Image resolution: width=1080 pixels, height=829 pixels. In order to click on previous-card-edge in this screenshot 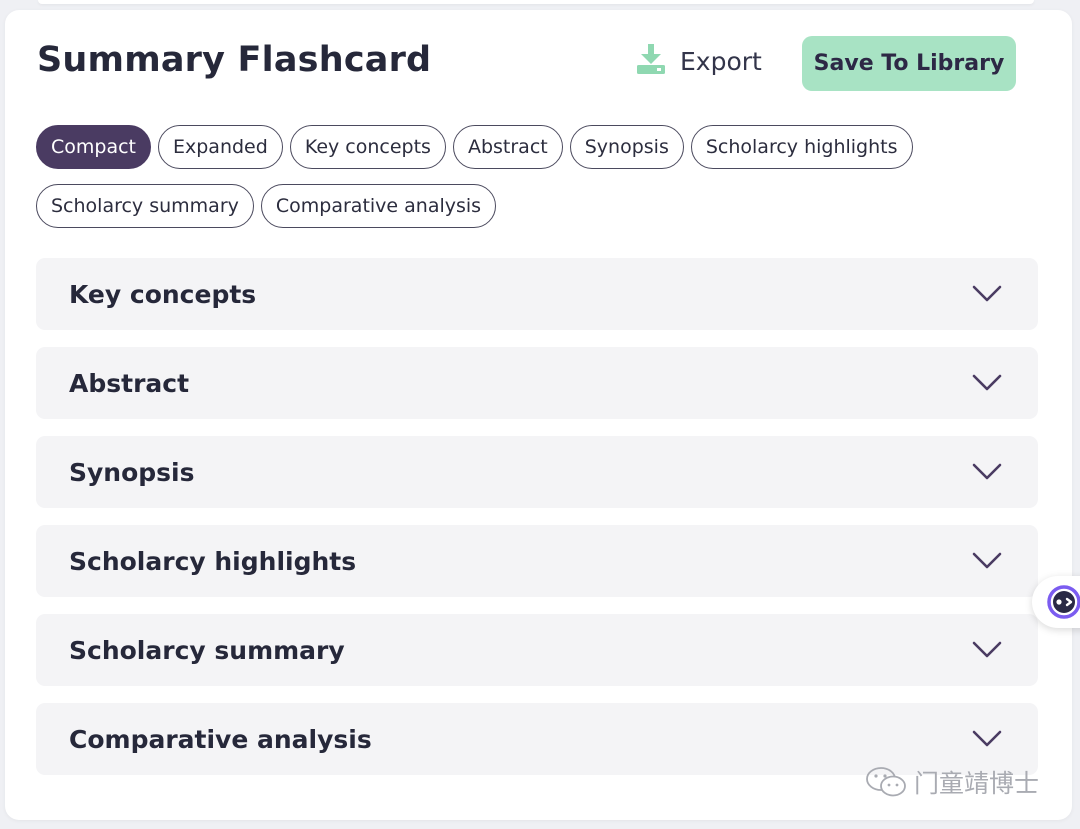, I will do `click(536, 2)`.